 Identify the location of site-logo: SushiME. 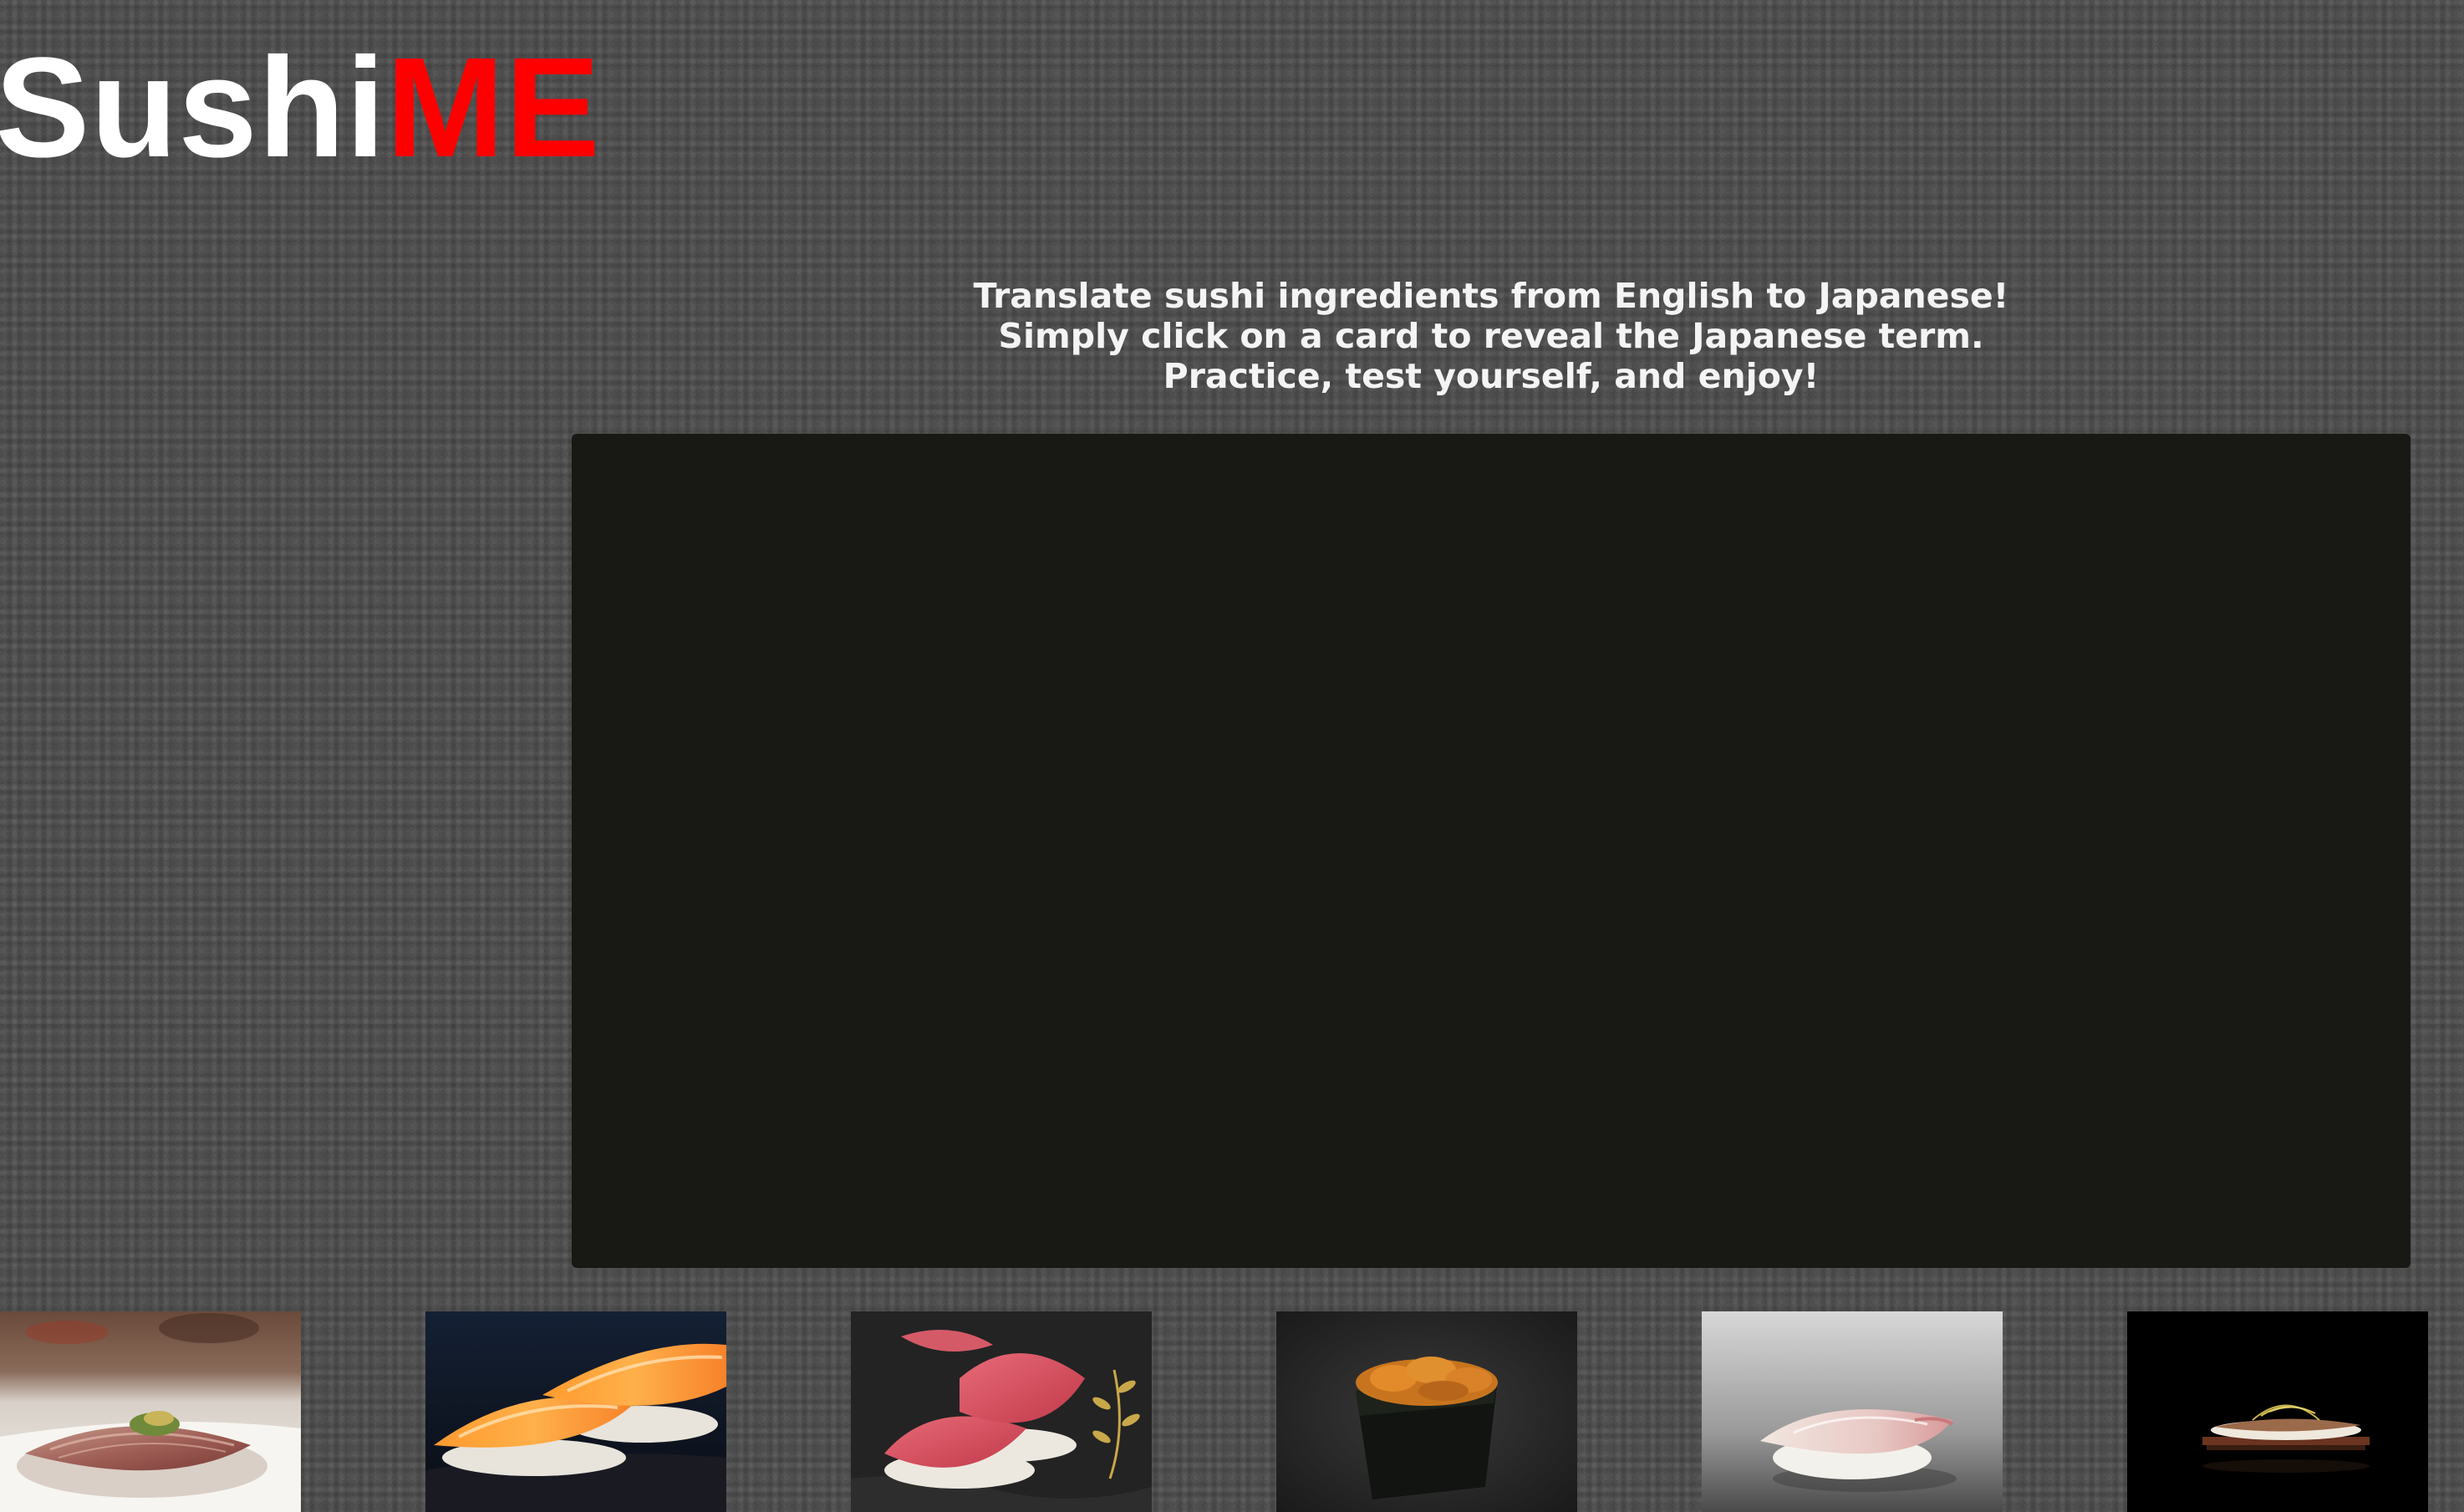
(300, 108).